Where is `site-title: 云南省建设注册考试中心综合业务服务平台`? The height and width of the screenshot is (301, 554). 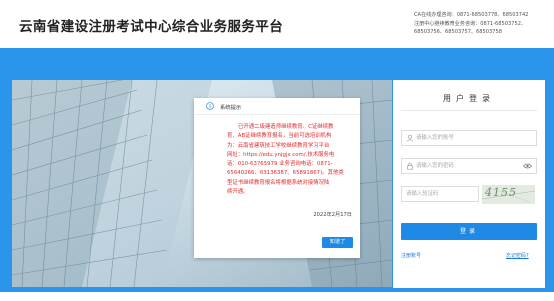
site-title: 云南省建设注册考试中心综合业务服务平台 is located at coordinates (151, 27).